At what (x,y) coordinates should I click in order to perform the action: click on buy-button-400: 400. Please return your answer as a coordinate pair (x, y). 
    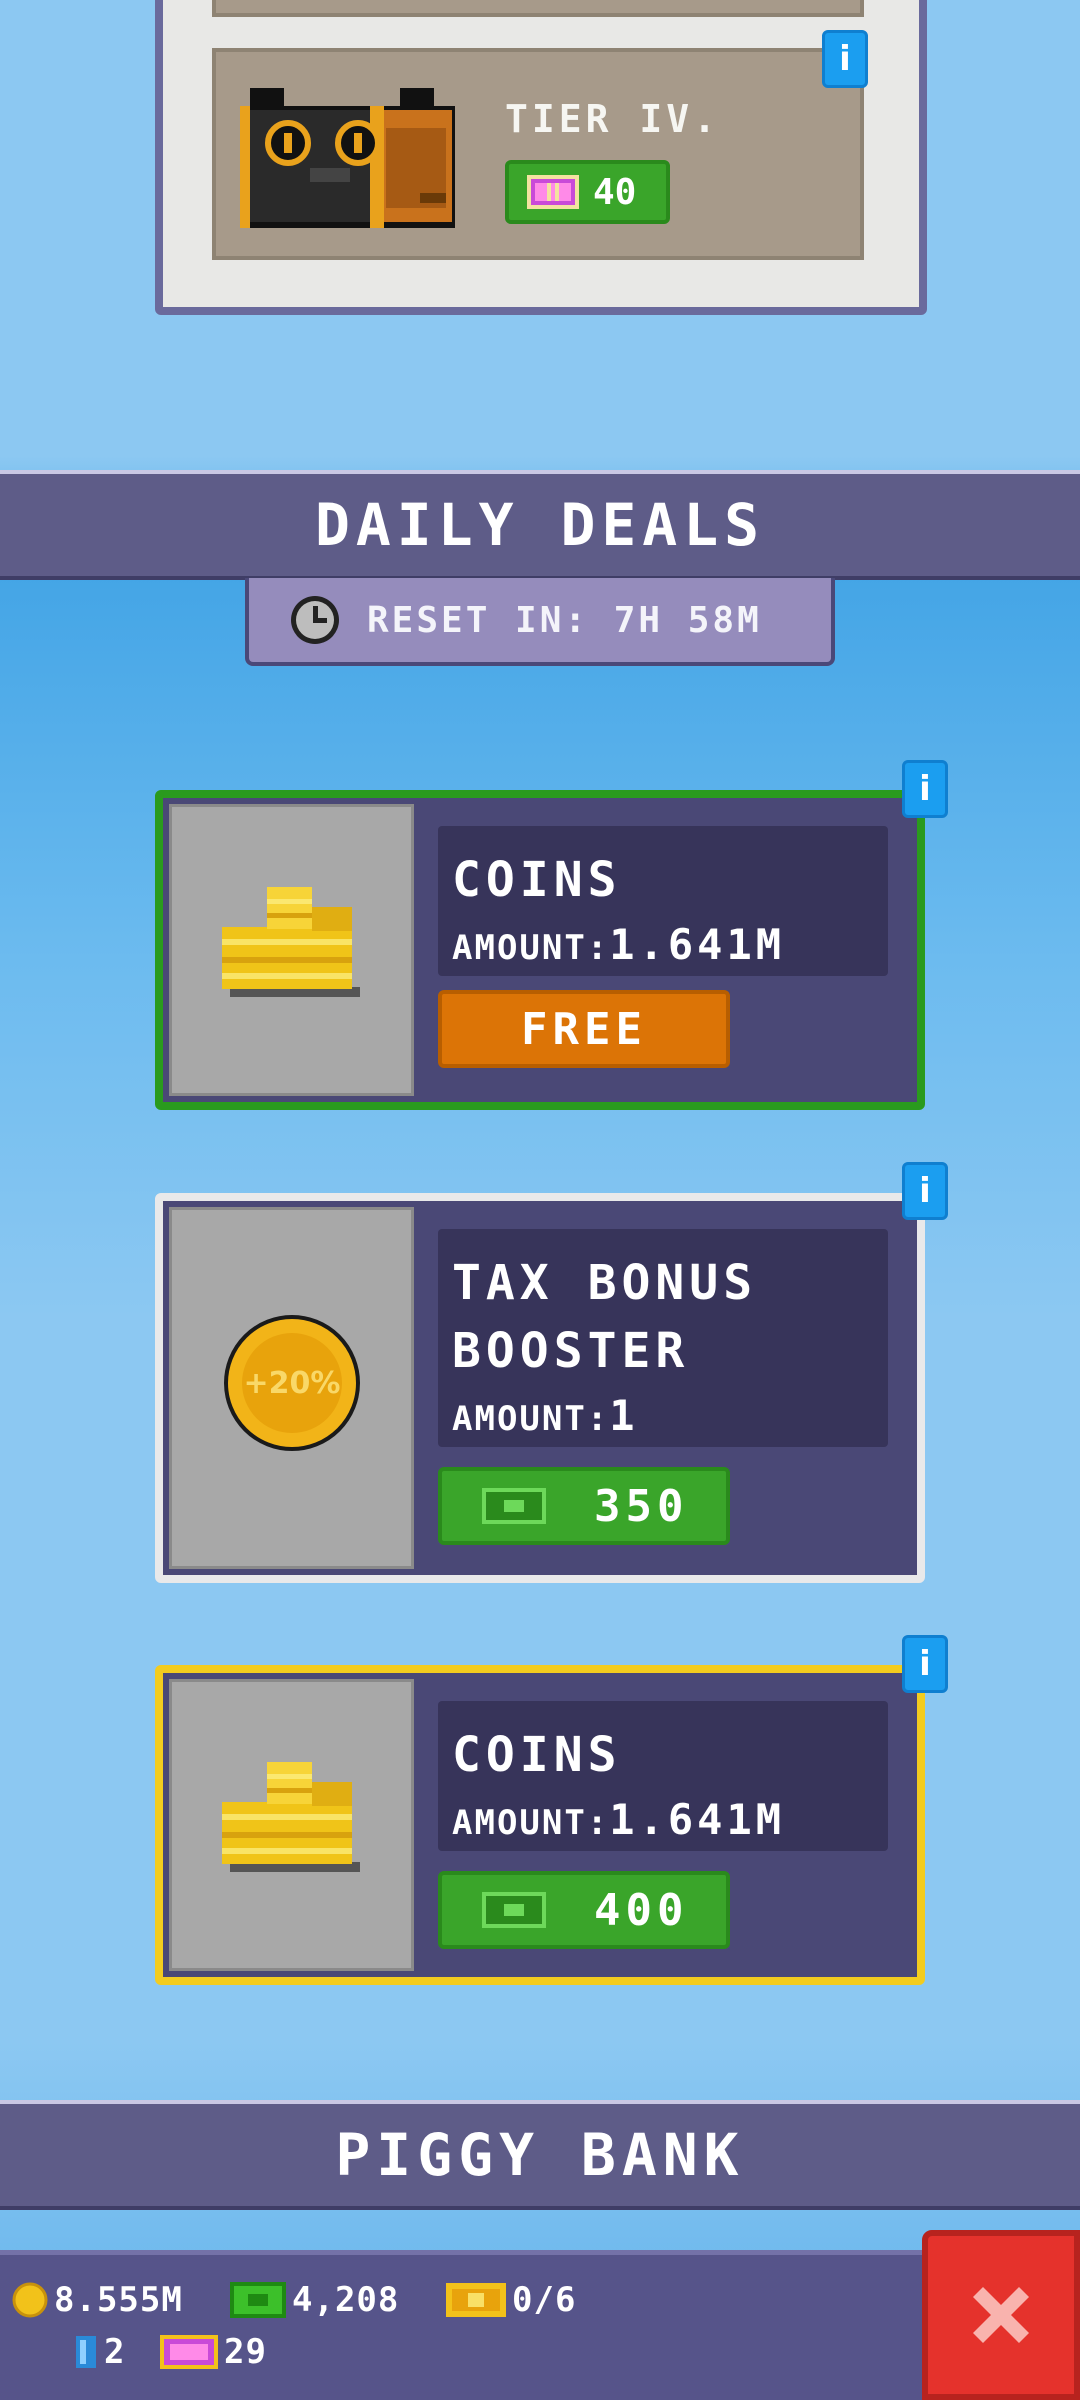
    Looking at the image, I should click on (584, 1910).